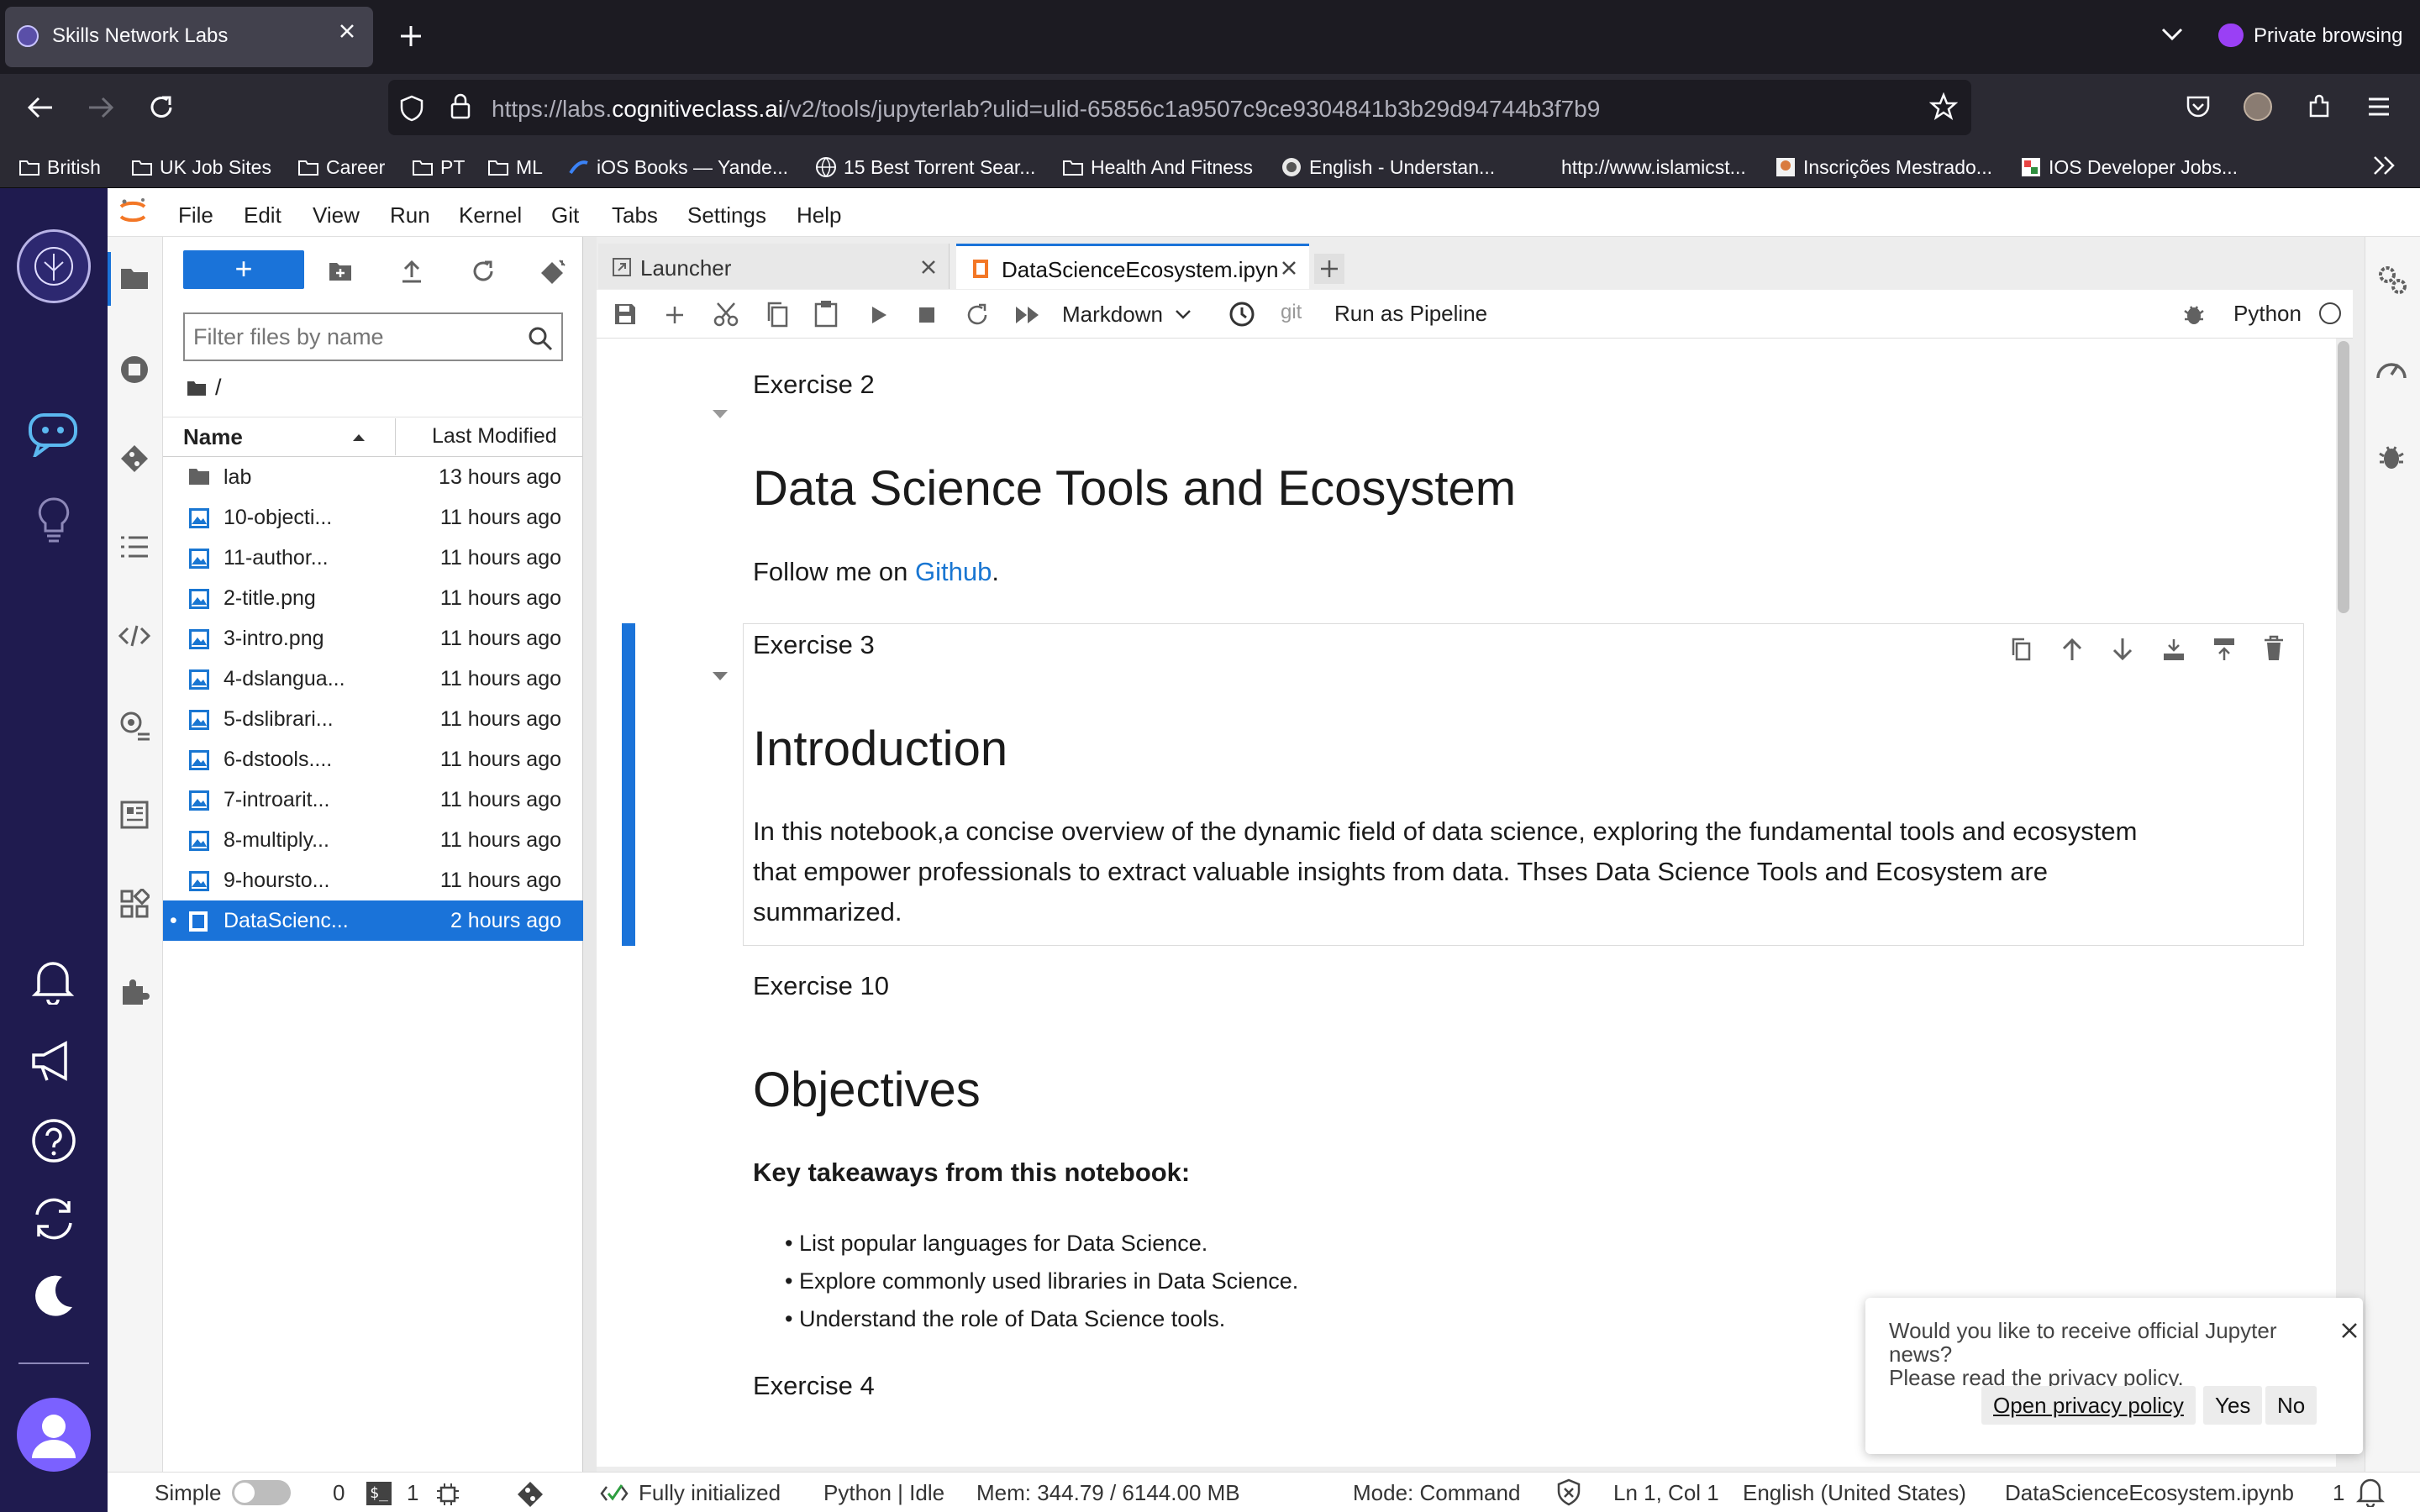 The height and width of the screenshot is (1512, 2420). I want to click on filter-files-input, so click(373, 336).